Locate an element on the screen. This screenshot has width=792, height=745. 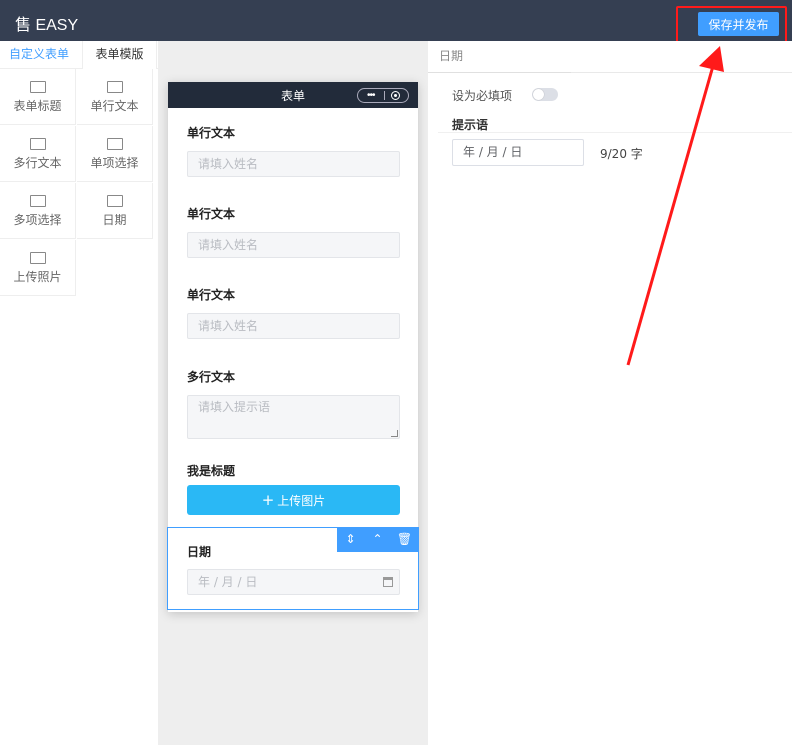
arrow-shaft is located at coordinates (670, 215).